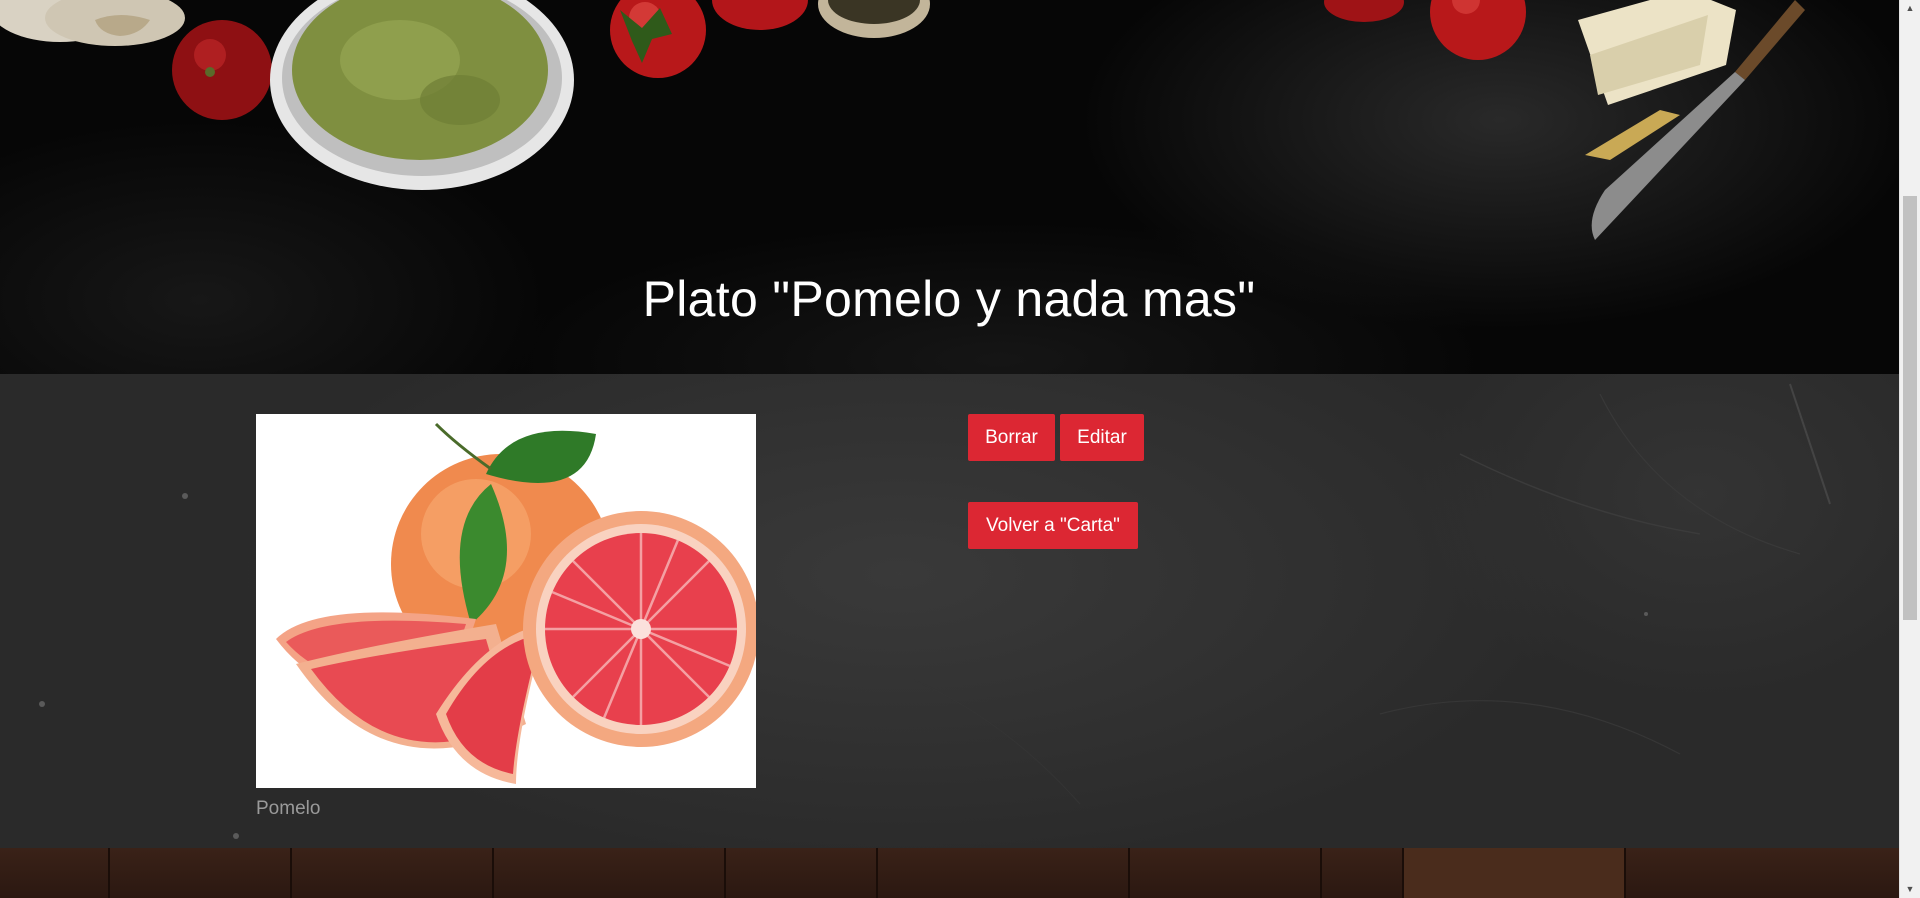 Image resolution: width=1920 pixels, height=898 pixels. Describe the element at coordinates (874, 19) in the screenshot. I see `spice-bowl-image` at that location.